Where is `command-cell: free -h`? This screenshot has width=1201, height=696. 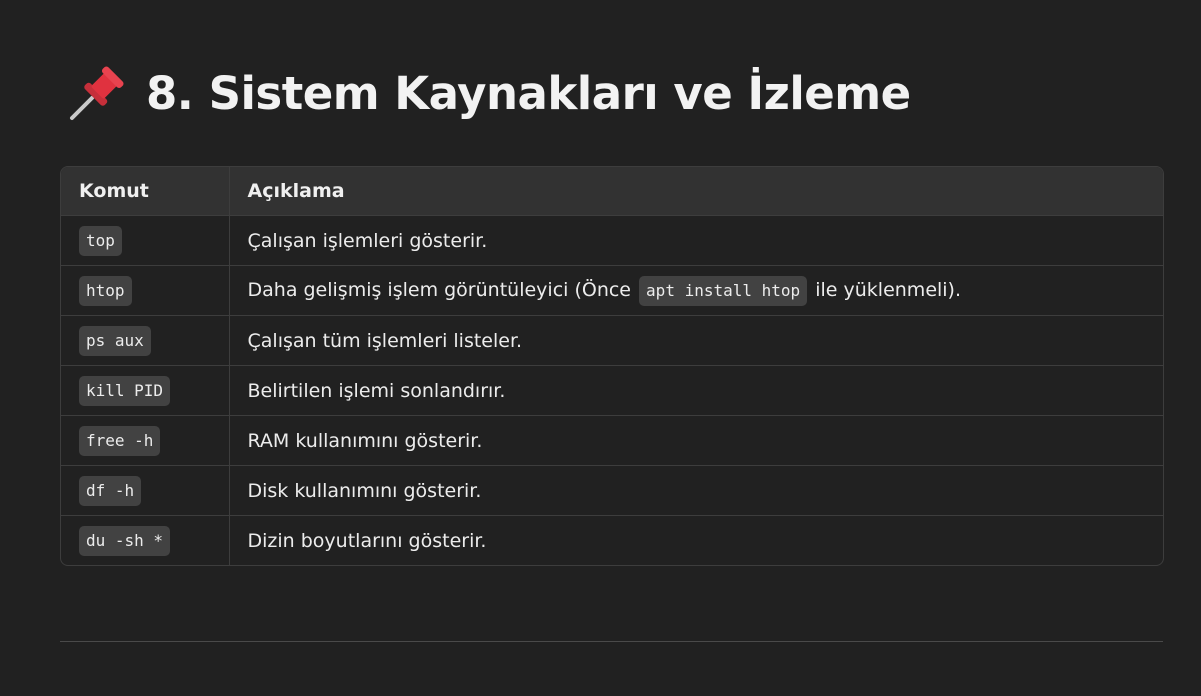
command-cell: free -h is located at coordinates (145, 440).